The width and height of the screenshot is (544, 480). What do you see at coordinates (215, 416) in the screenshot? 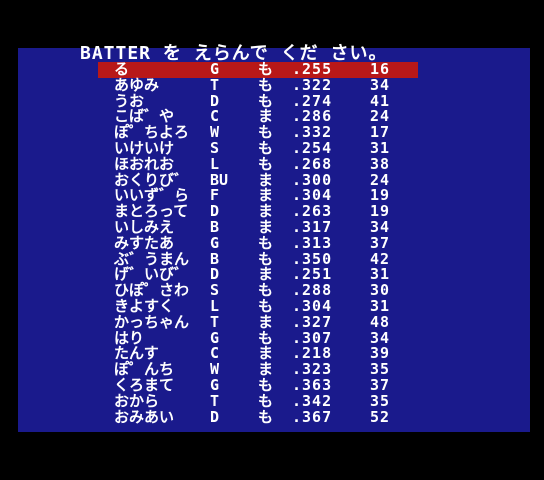
I see `batter-position: D` at bounding box center [215, 416].